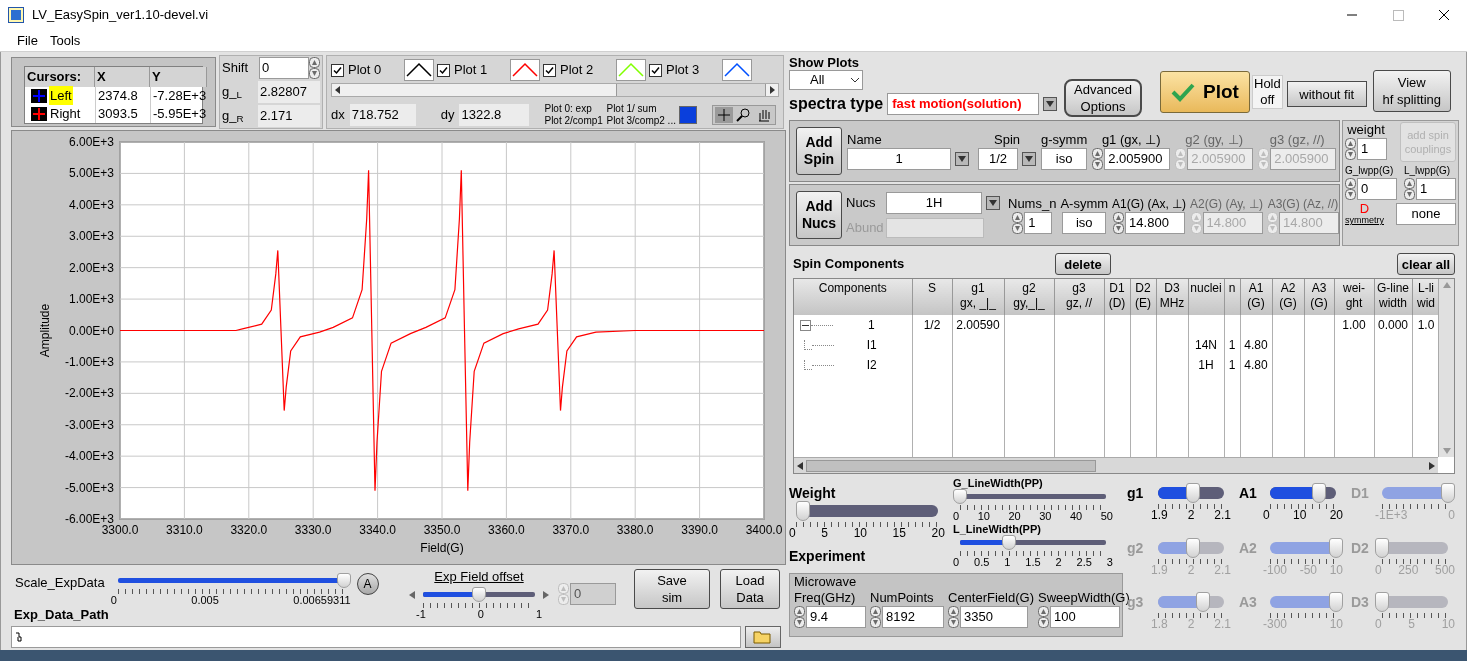  I want to click on menu-item: Tools, so click(65, 40).